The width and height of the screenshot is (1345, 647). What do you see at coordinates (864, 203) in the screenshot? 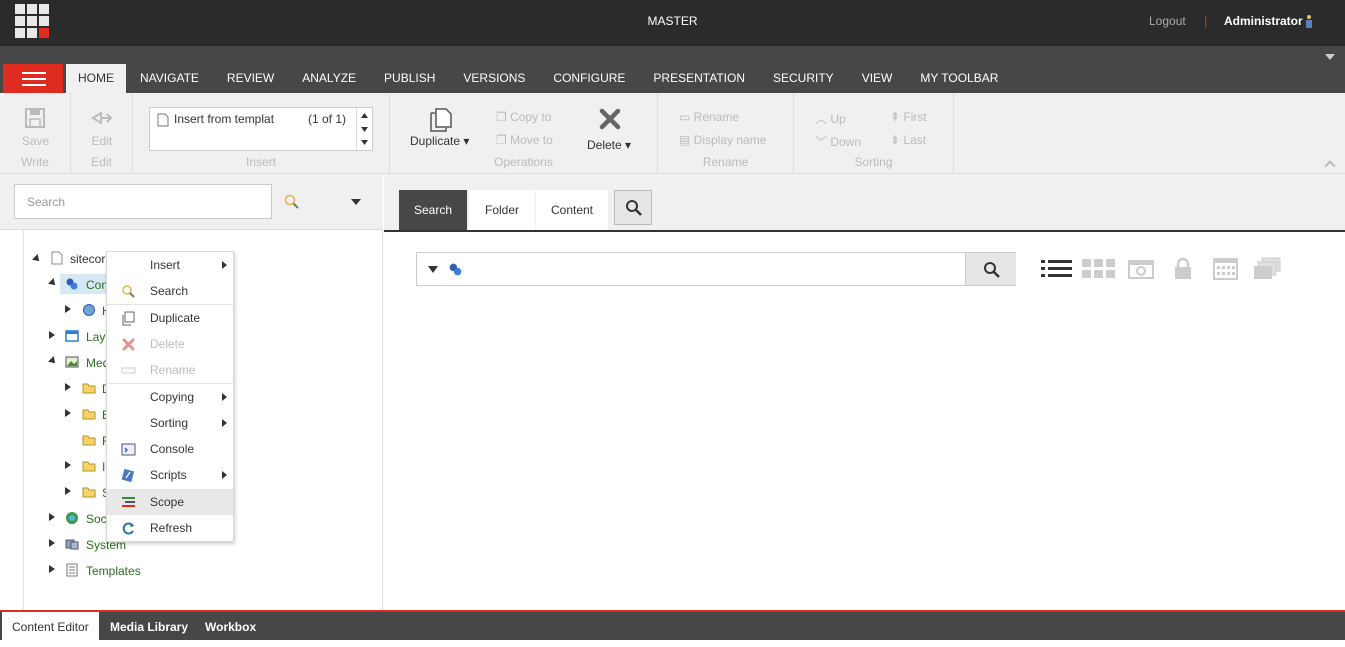
I see `editor-tabstrip: Search Folder Content` at bounding box center [864, 203].